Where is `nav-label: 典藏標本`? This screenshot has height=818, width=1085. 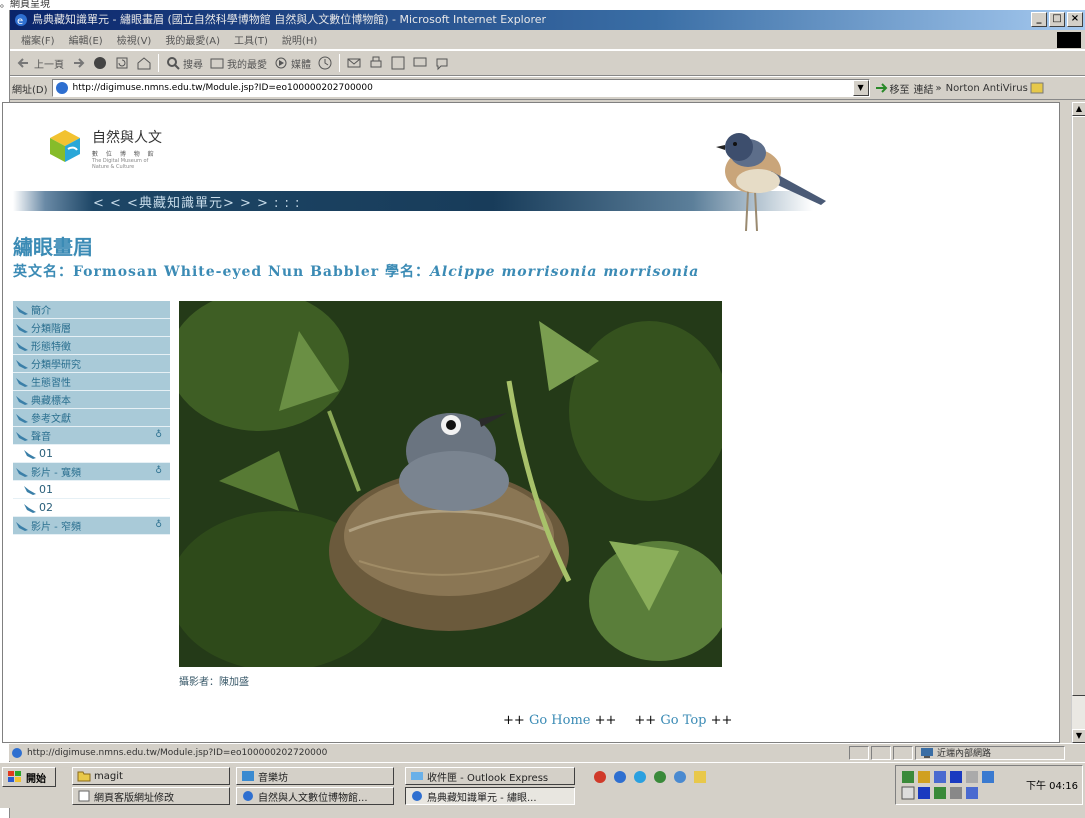
nav-label: 典藏標本 is located at coordinates (51, 401).